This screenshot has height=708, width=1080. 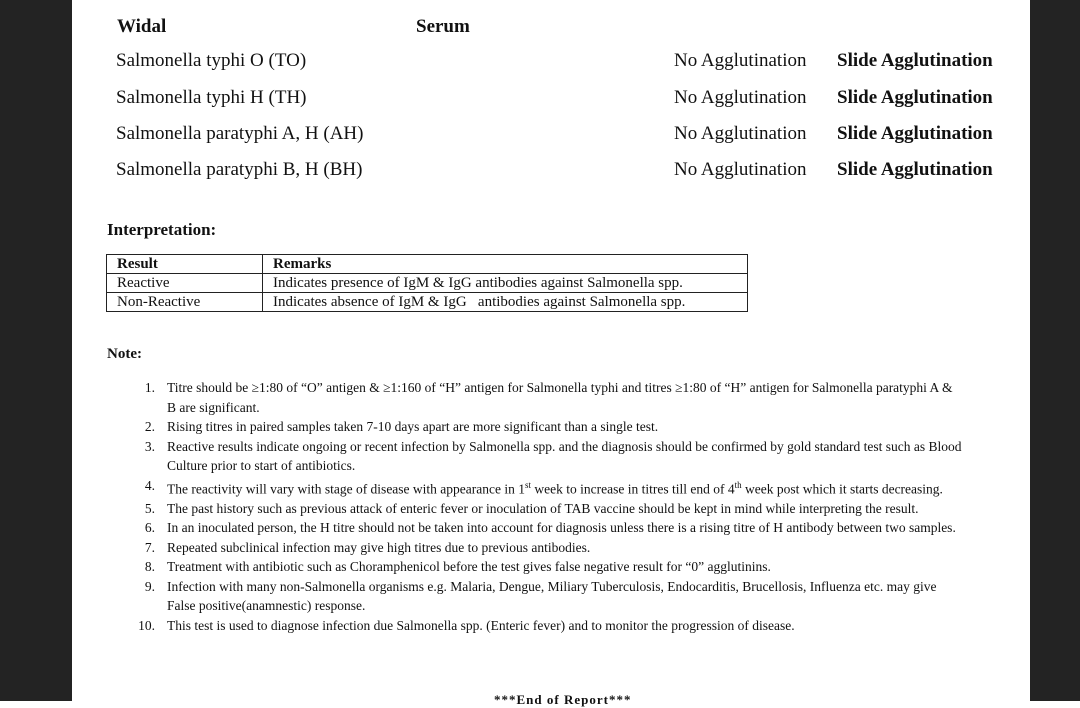 I want to click on interpretation-title: Interpretation:, so click(x=162, y=229).